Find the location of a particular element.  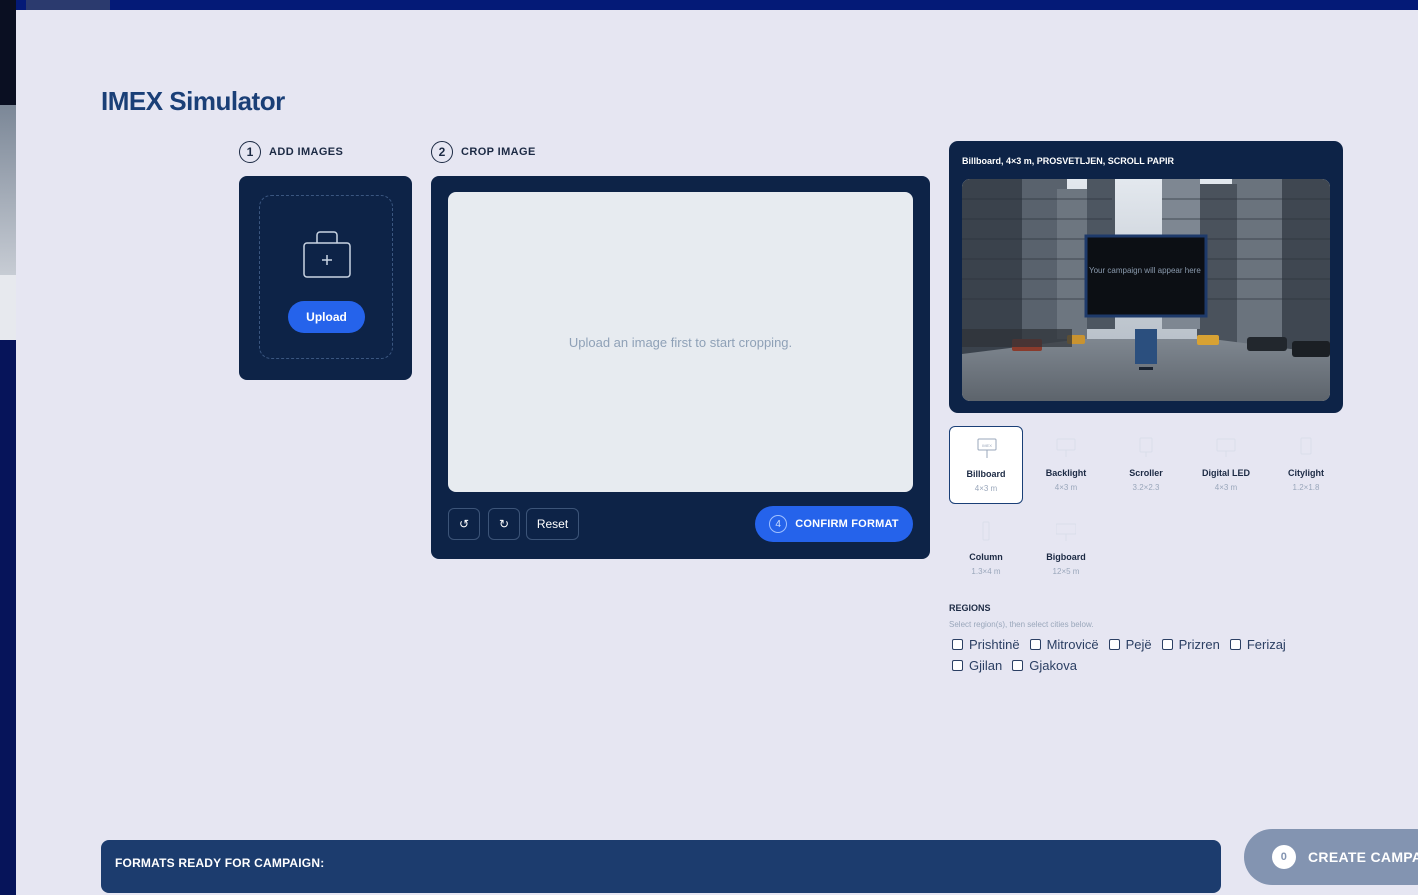

rotate-left-button: ↺ is located at coordinates (464, 524).